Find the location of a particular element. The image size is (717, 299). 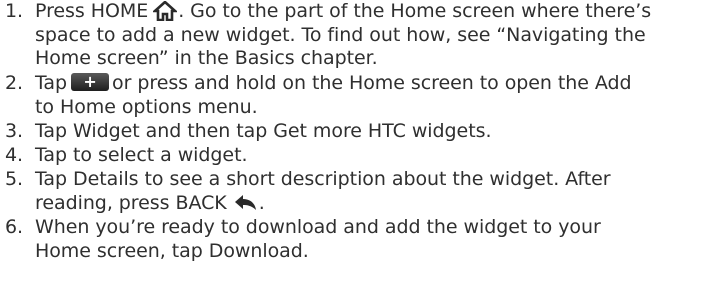

ui-term-widget: Widget is located at coordinates (106, 131).